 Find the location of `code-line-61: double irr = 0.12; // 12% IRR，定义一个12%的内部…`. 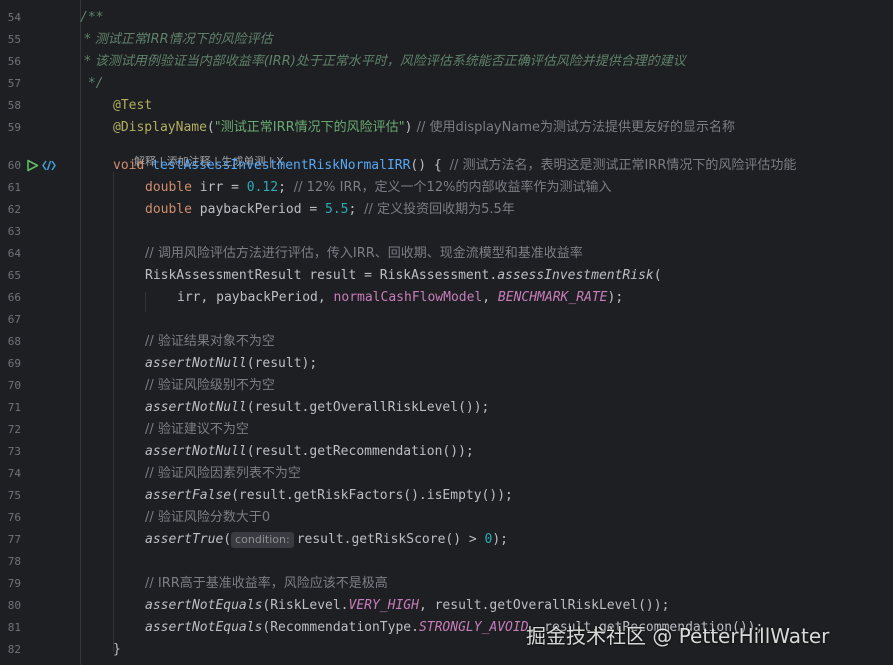

code-line-61: double irr = 0.12; // 12% IRR，定义一个12%的内部… is located at coordinates (378, 187).